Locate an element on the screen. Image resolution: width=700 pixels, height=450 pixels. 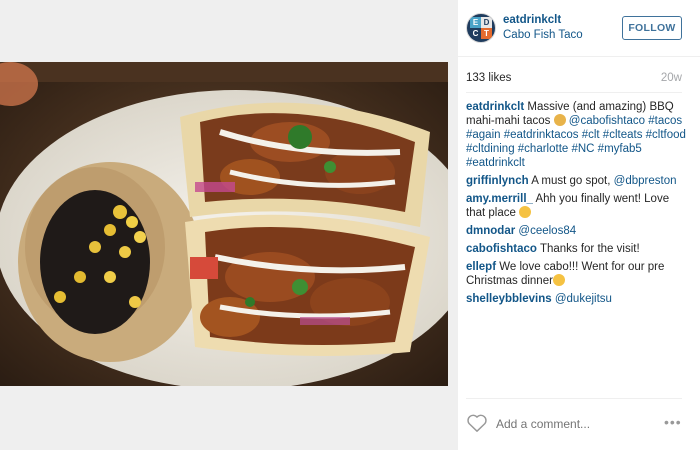
comment-text: A must go spot, is located at coordinates (572, 181).